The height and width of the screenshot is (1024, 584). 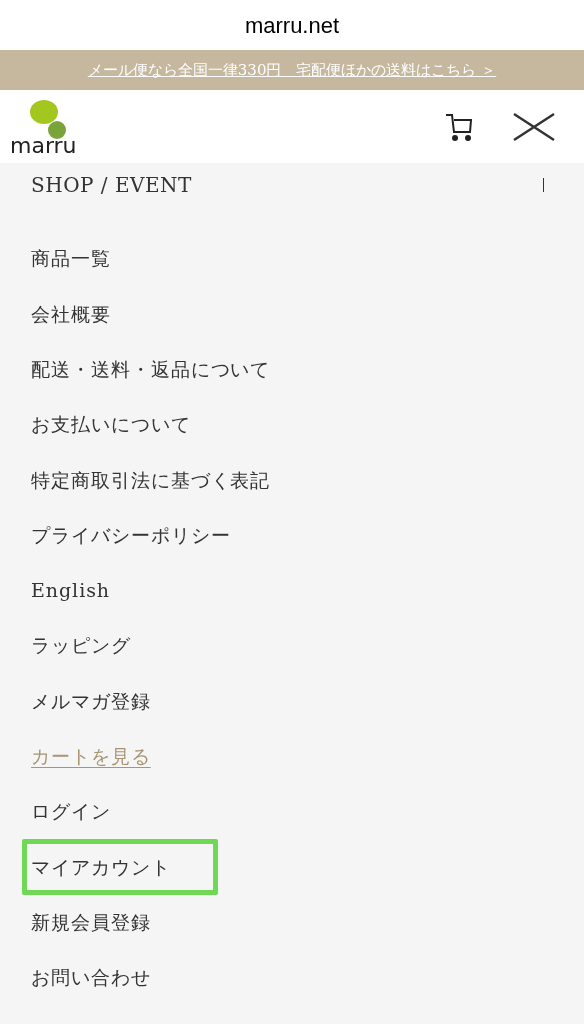 I want to click on menu-item: 配送・送料・返品について, so click(x=149, y=369).